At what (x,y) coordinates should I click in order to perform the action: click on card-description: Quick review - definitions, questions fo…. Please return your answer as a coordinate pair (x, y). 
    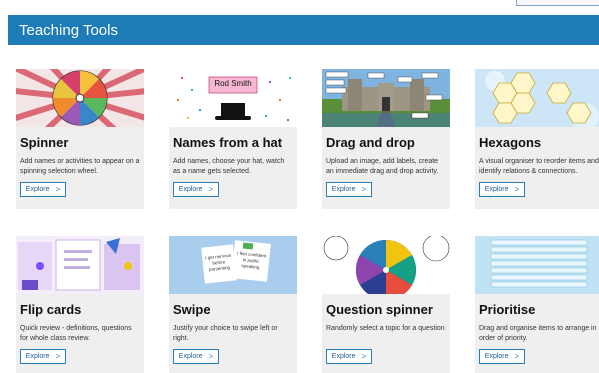
    Looking at the image, I should click on (76, 333).